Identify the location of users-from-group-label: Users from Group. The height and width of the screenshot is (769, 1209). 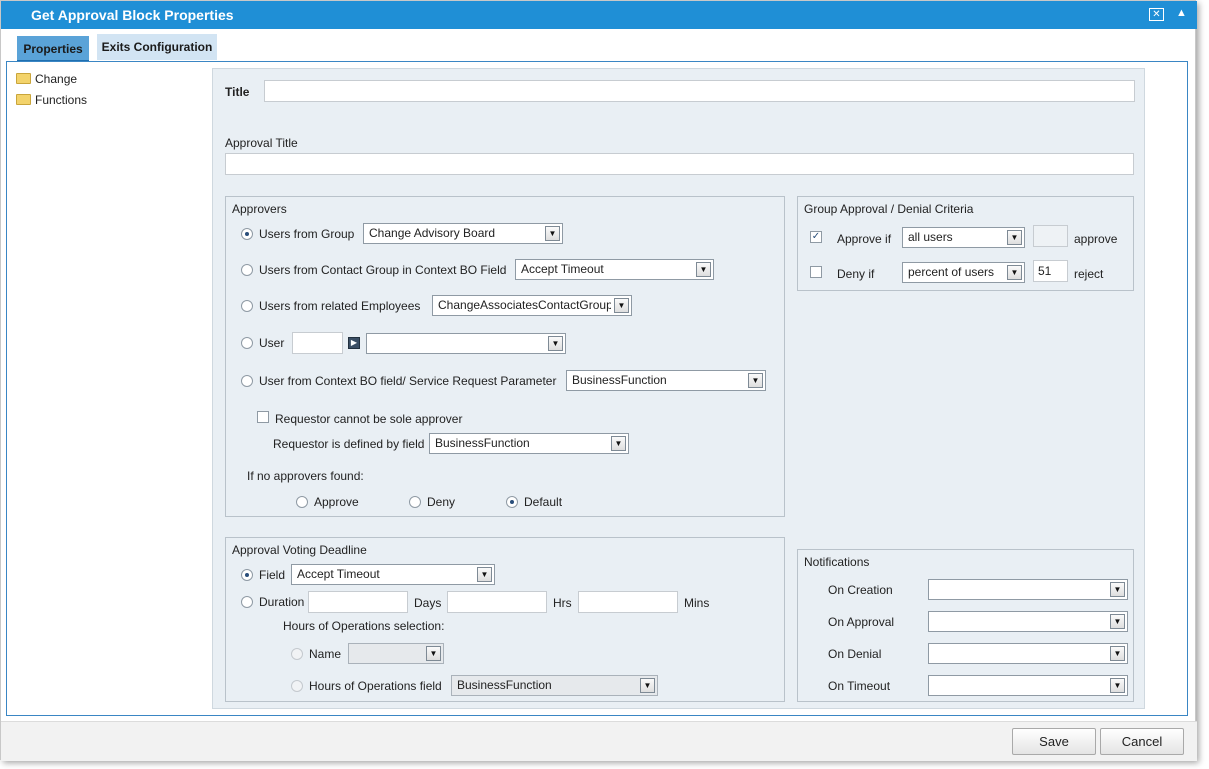
(307, 234).